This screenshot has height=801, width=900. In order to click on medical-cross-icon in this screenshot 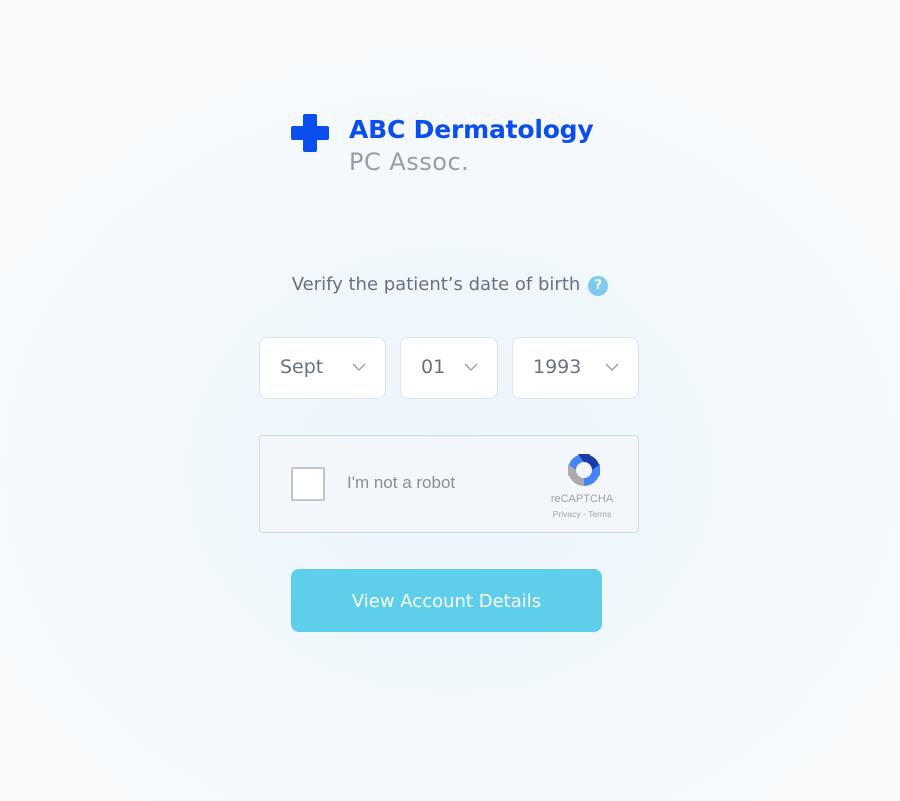, I will do `click(310, 133)`.